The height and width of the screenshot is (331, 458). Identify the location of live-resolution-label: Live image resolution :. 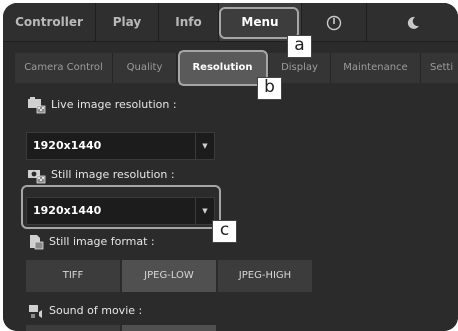
(114, 104).